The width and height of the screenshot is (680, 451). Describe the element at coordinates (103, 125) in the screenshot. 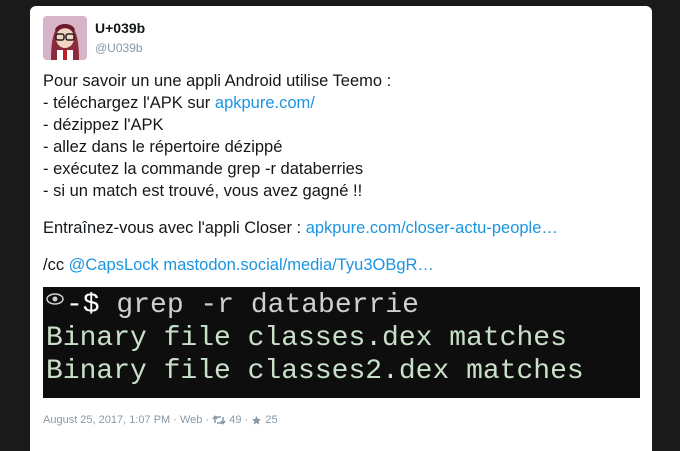

I see `tweet-line: - dézippez l'APK` at that location.